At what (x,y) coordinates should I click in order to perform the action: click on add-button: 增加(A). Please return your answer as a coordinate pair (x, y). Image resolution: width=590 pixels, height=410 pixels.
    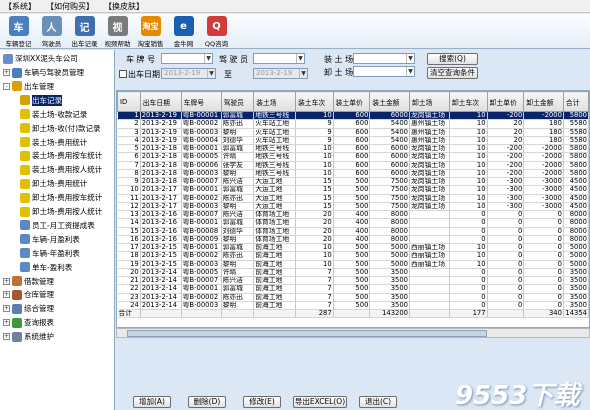
    Looking at the image, I should click on (152, 402).